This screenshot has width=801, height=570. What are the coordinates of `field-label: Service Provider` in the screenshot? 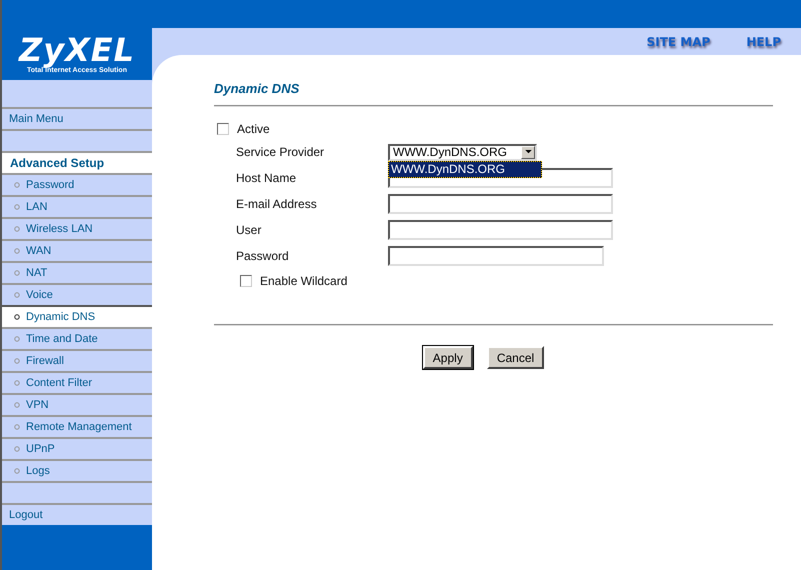 It's located at (280, 152).